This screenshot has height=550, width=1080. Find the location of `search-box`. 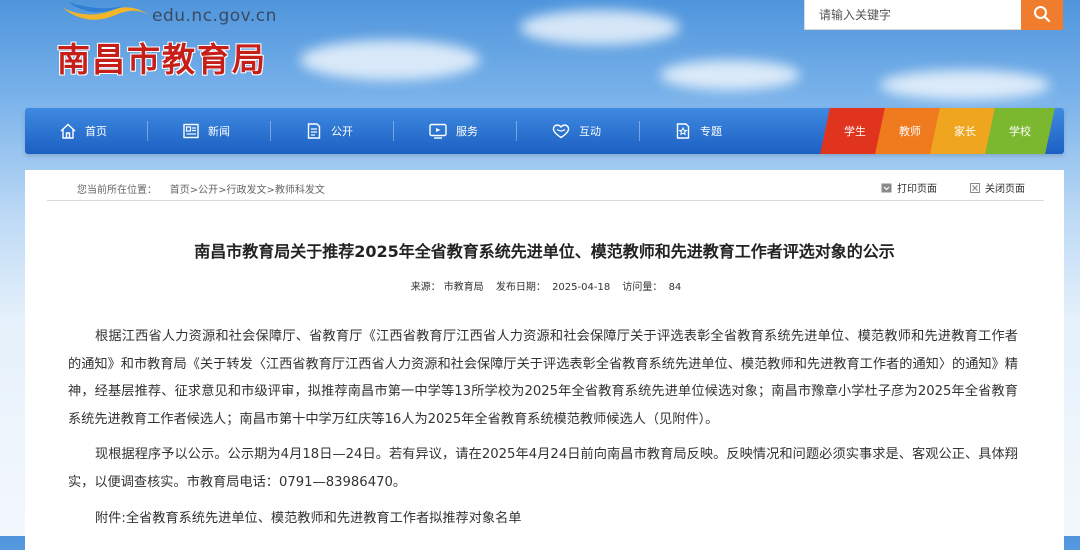

search-box is located at coordinates (914, 15).